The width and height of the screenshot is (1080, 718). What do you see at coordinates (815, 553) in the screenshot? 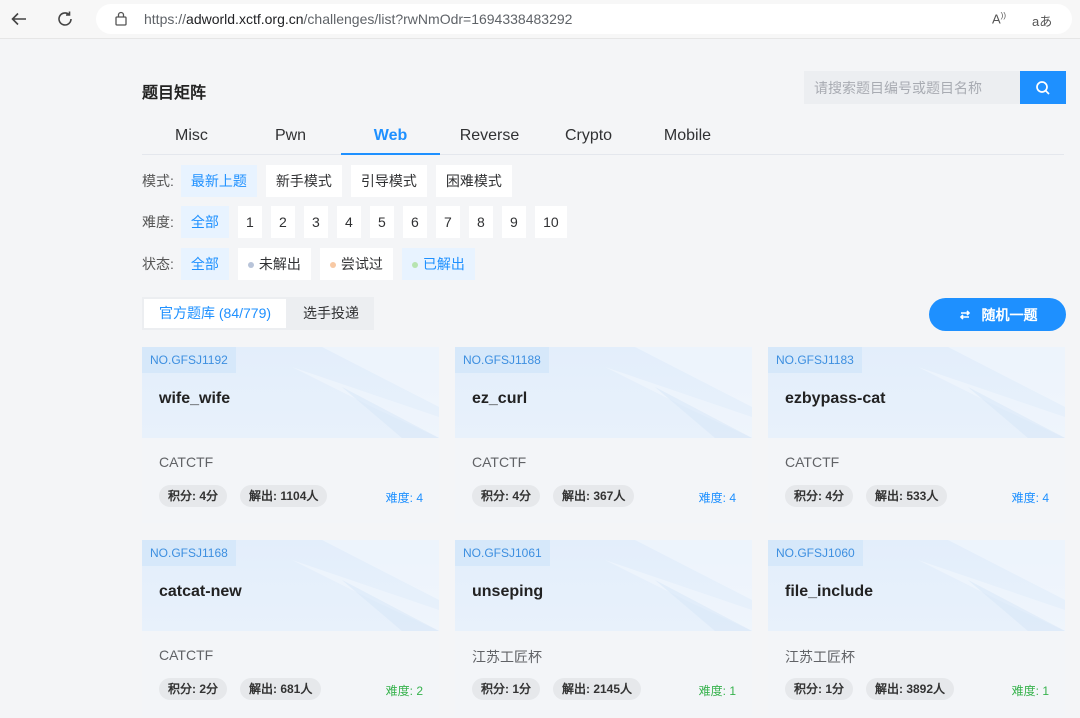
I see `challenge-number: NO.GFSJ1060` at bounding box center [815, 553].